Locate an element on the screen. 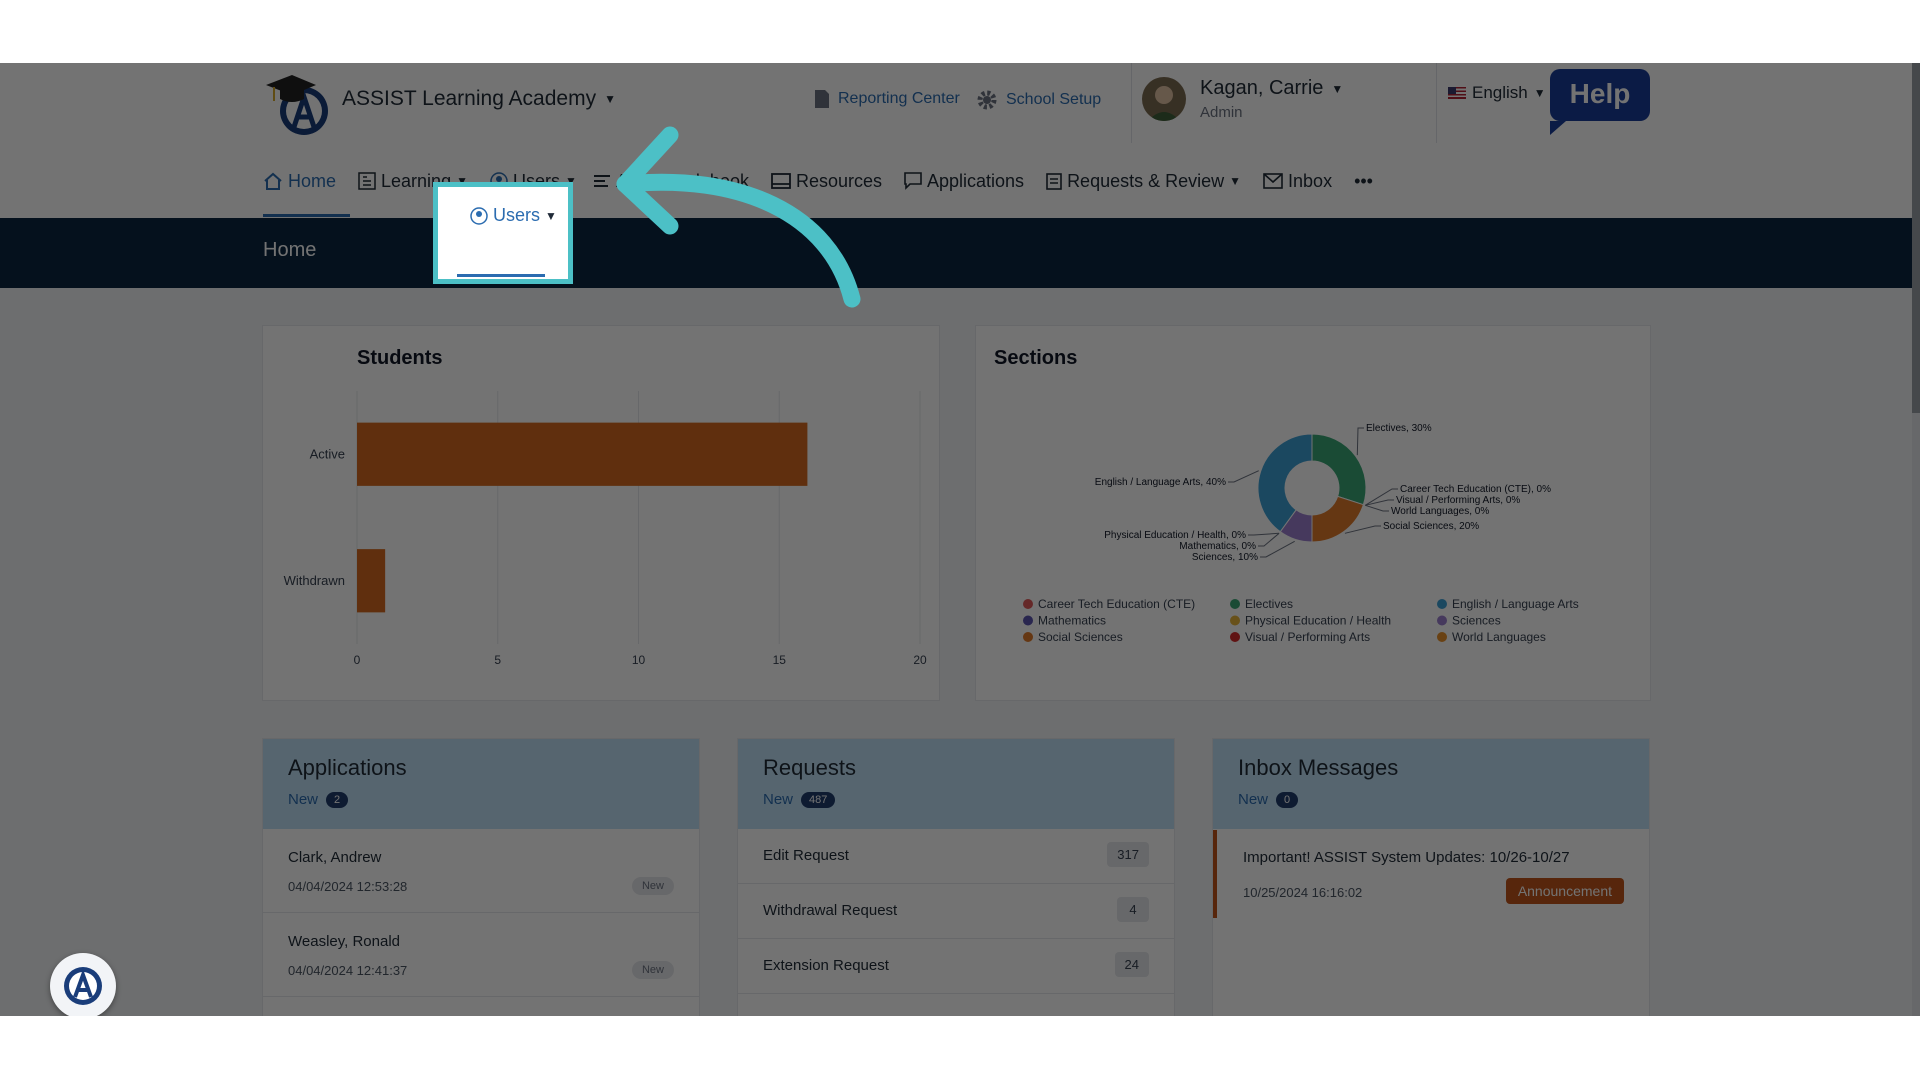  inbox-header: Inbox Messages New 0 is located at coordinates (1431, 784).